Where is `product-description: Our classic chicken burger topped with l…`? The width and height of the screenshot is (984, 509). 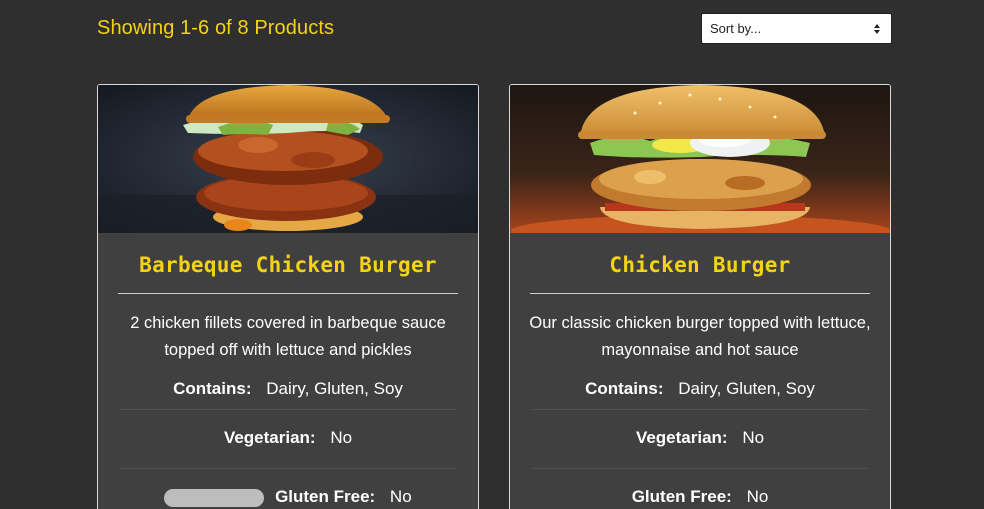 product-description: Our classic chicken burger topped with l… is located at coordinates (700, 336).